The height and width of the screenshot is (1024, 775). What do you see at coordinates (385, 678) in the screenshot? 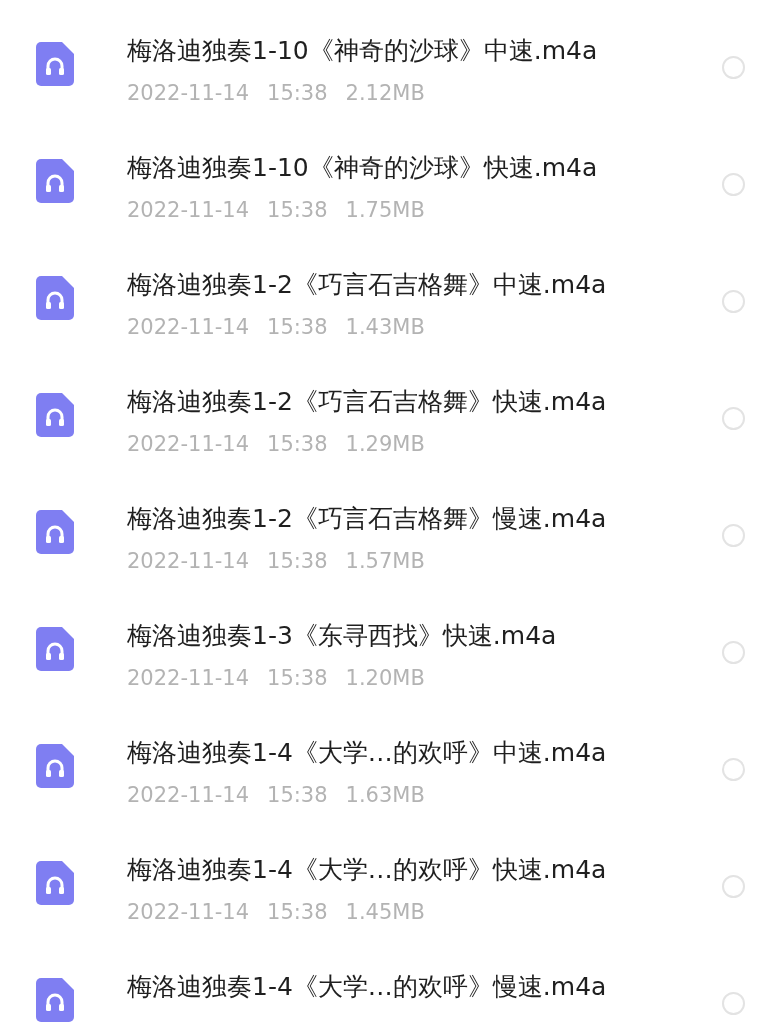
I see `file-size: 1.20MB` at bounding box center [385, 678].